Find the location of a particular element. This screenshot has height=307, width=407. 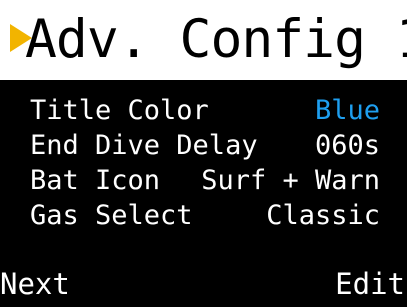

setting-row-end-dive-delay: End Dive Delay 060s is located at coordinates (205, 146).